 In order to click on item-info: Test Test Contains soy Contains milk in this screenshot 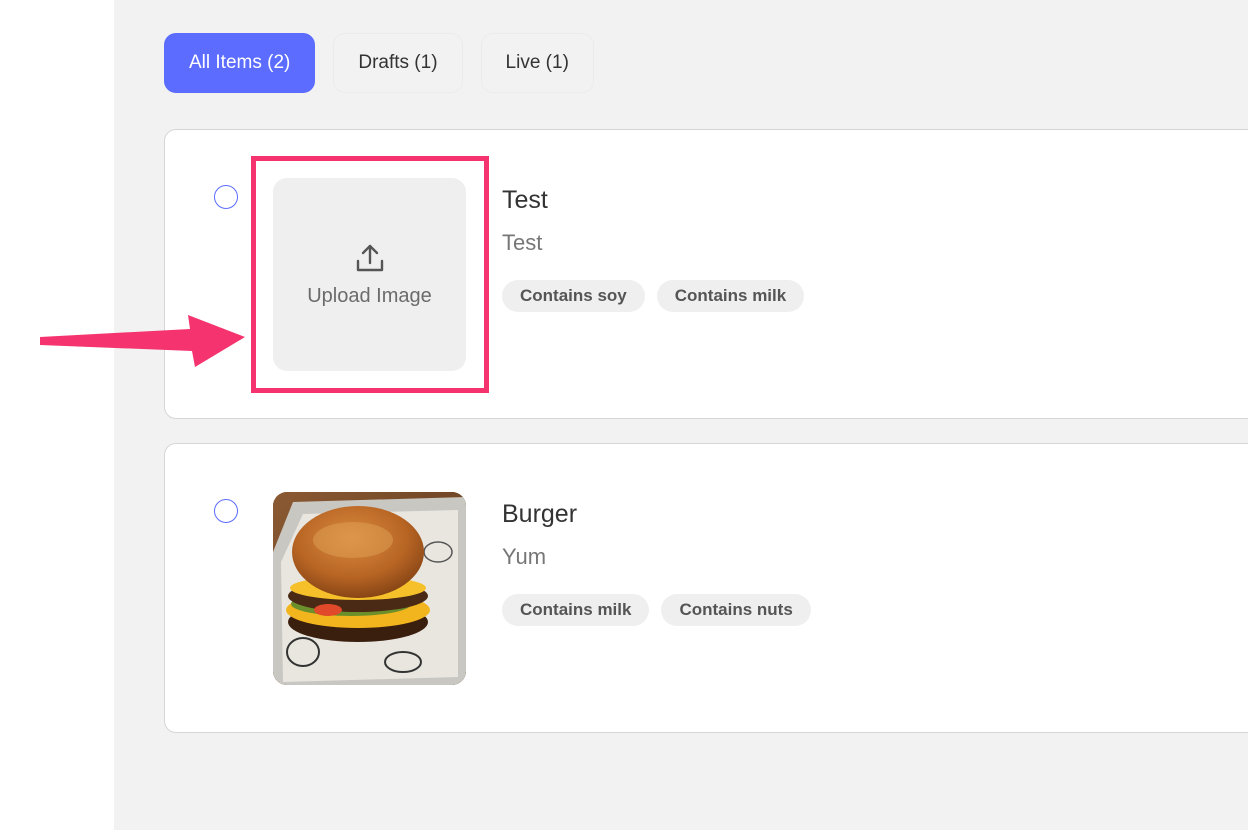, I will do `click(653, 248)`.